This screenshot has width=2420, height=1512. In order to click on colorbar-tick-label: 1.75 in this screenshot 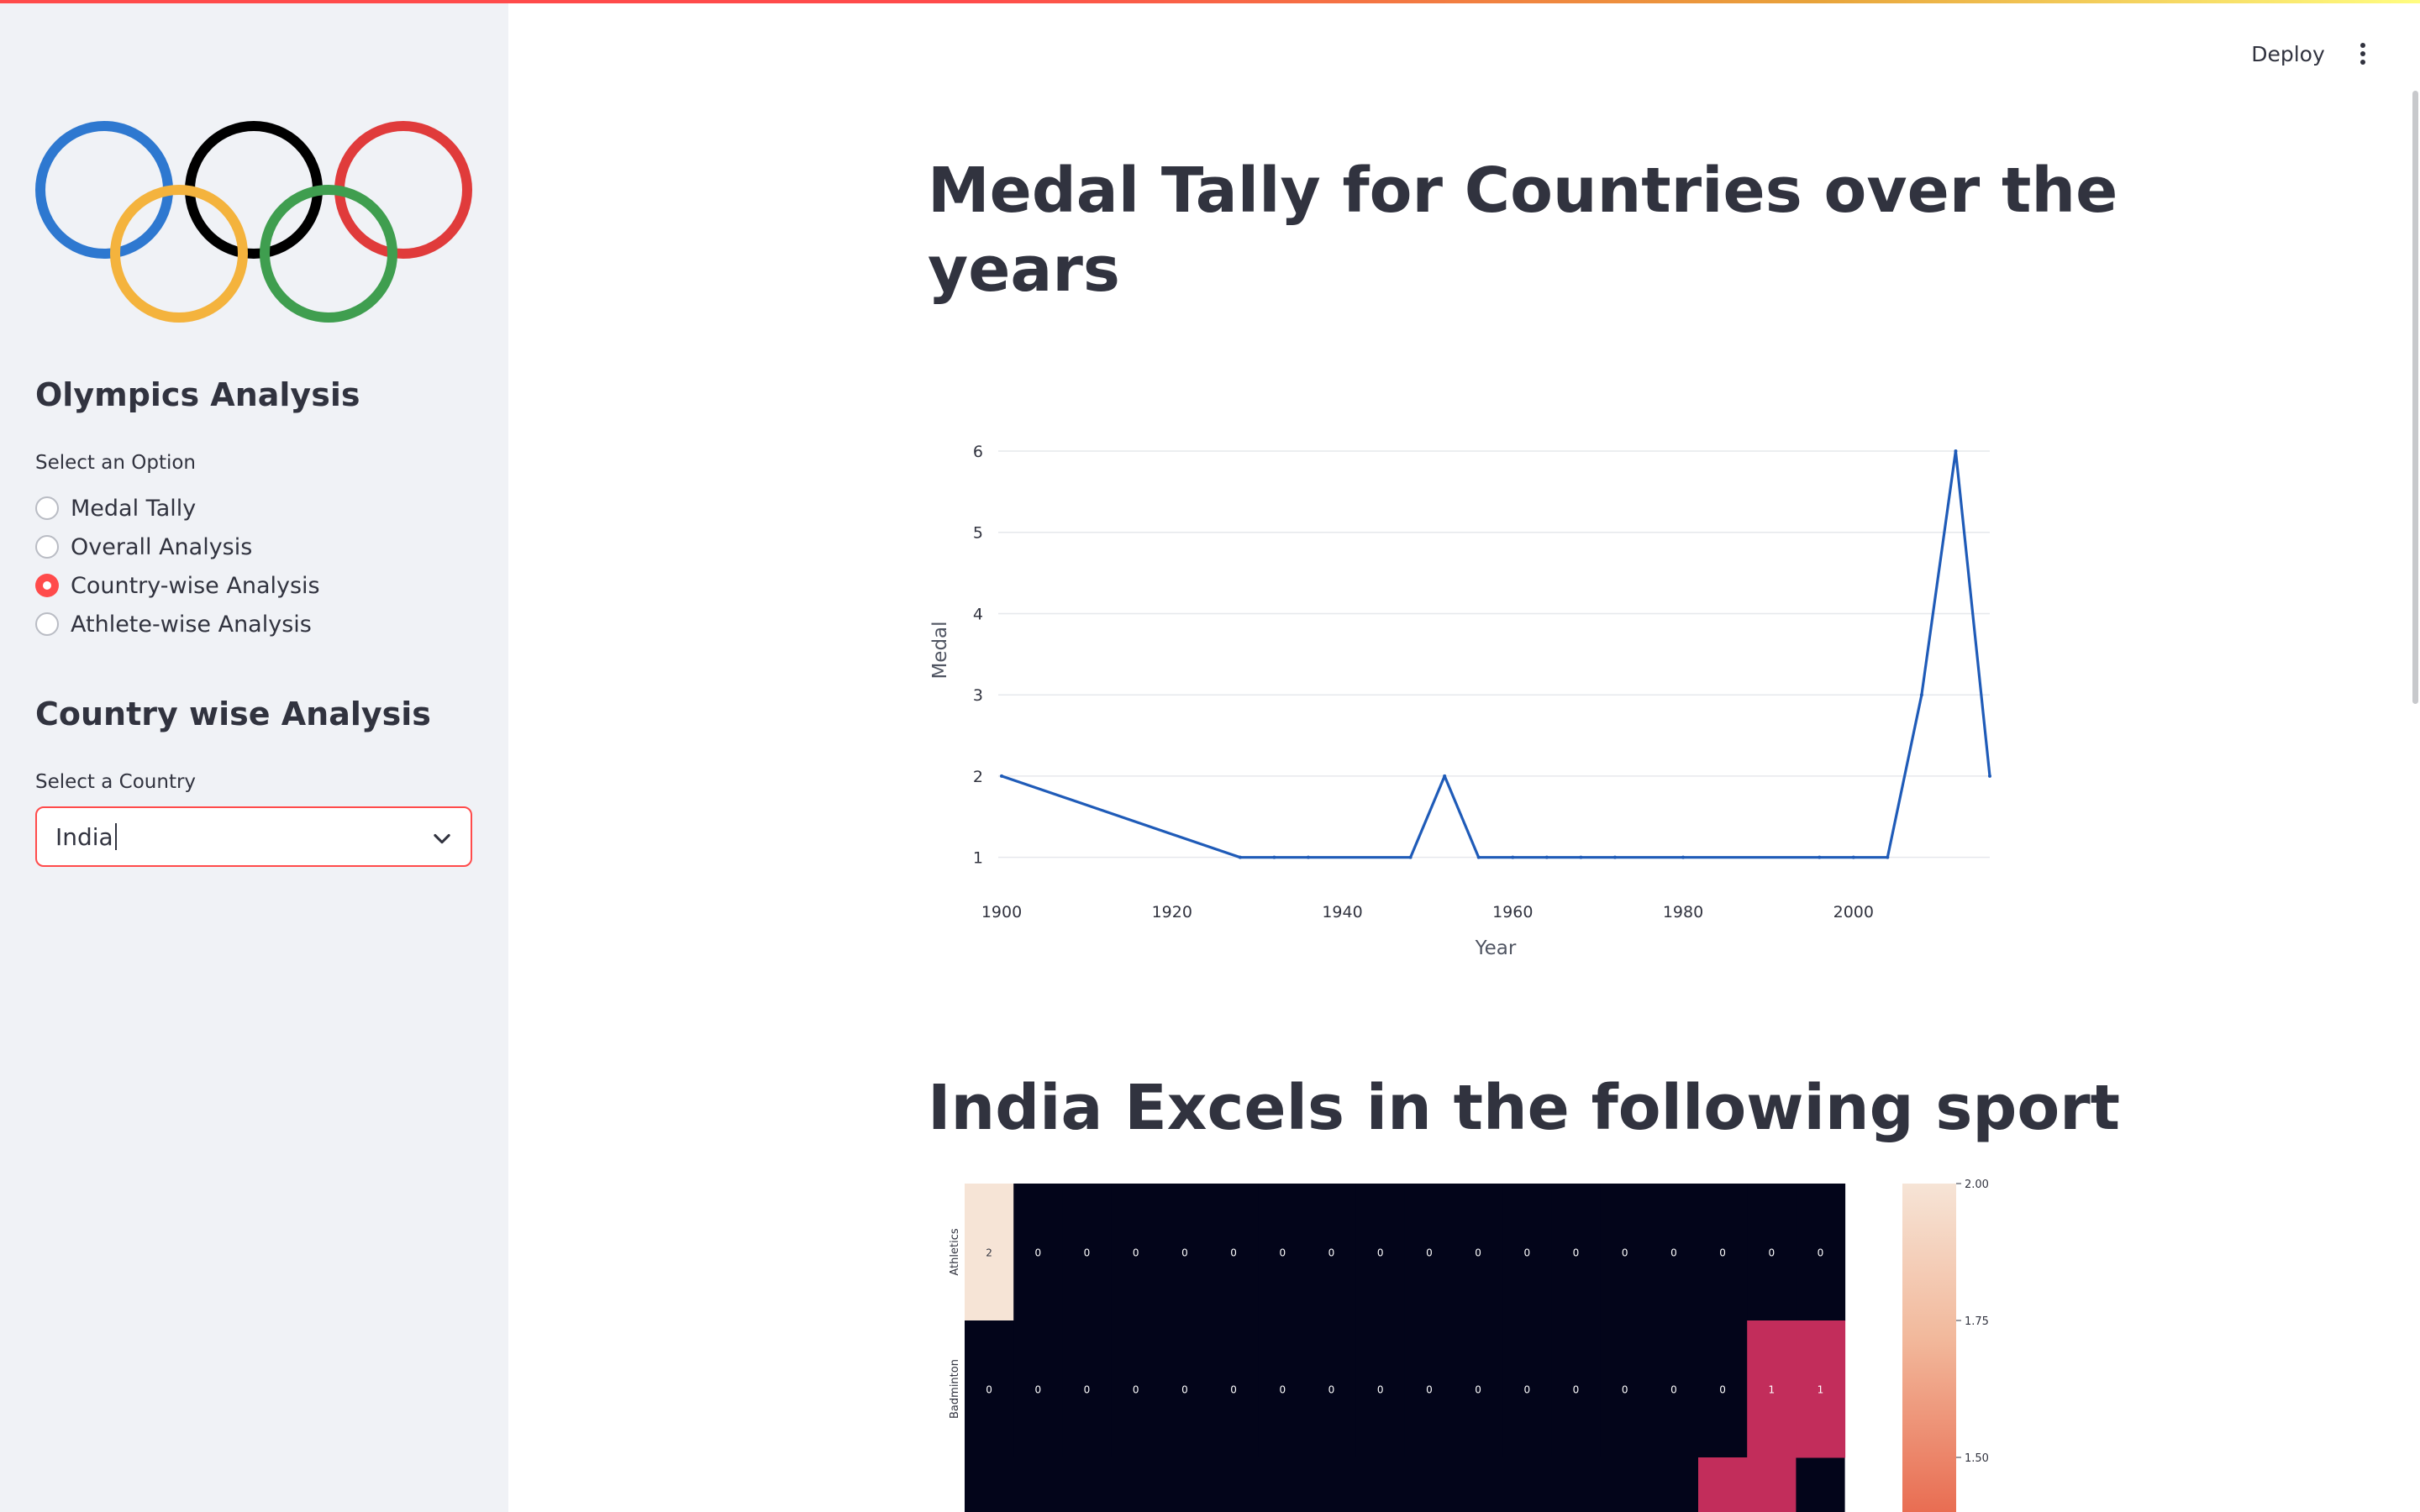, I will do `click(1977, 1321)`.